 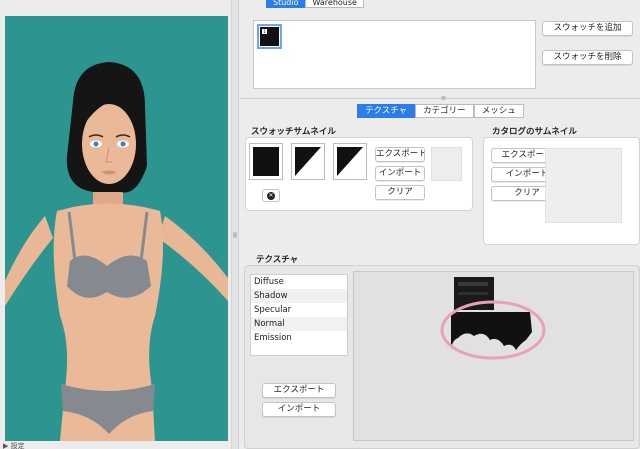 What do you see at coordinates (493, 318) in the screenshot?
I see `texture-map-image` at bounding box center [493, 318].